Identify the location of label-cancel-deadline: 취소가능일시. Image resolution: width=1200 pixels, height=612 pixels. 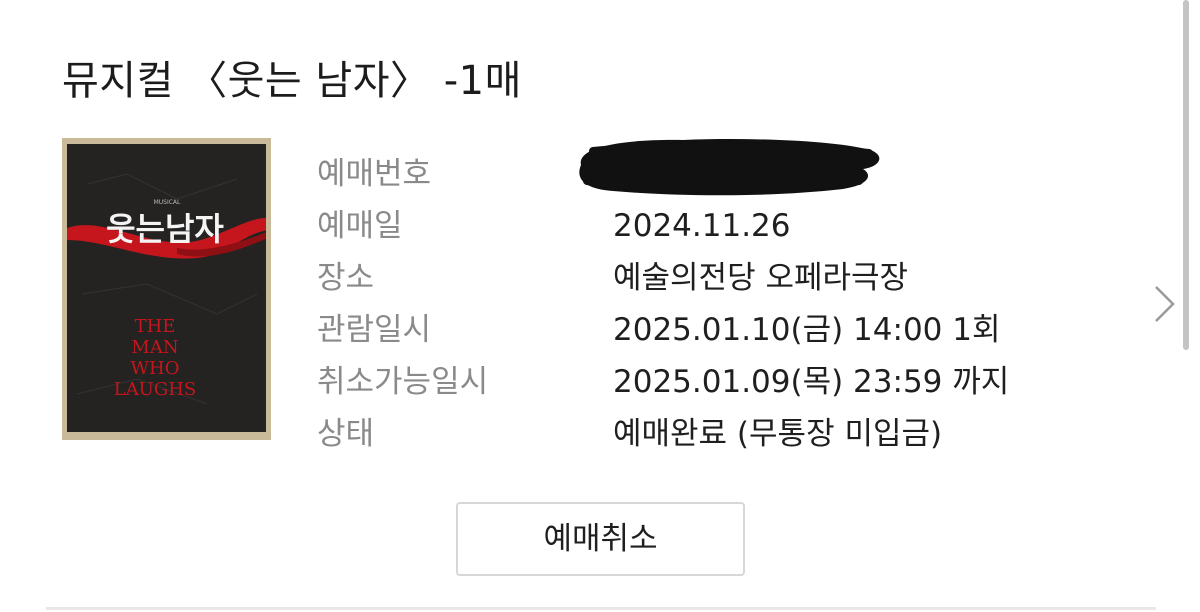
(403, 382).